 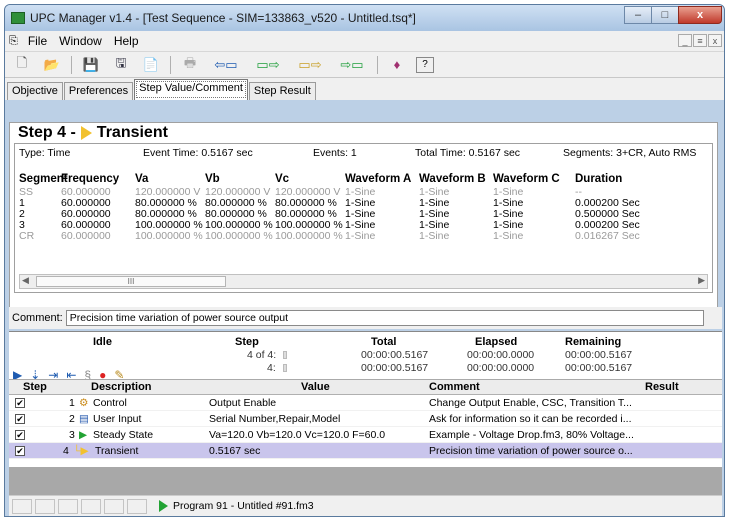 What do you see at coordinates (121, 387) in the screenshot?
I see `col-description: Description` at bounding box center [121, 387].